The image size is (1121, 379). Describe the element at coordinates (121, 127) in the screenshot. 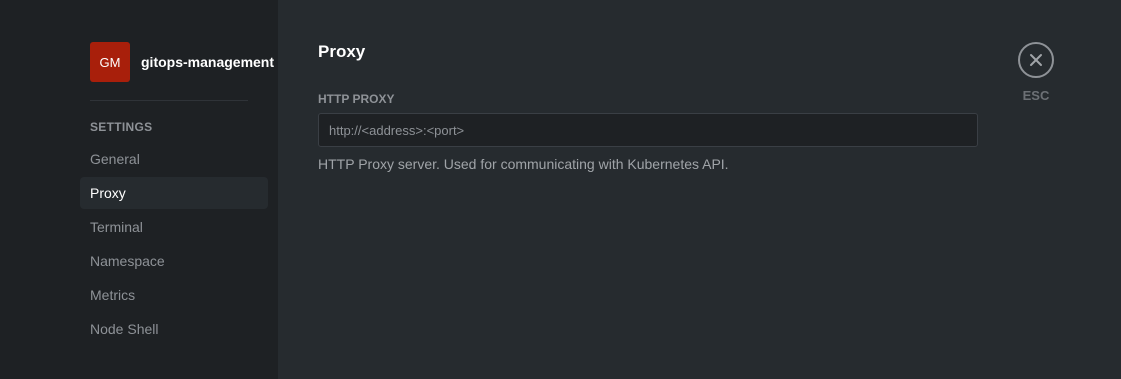

I see `settings-section-title: SETTINGS` at that location.